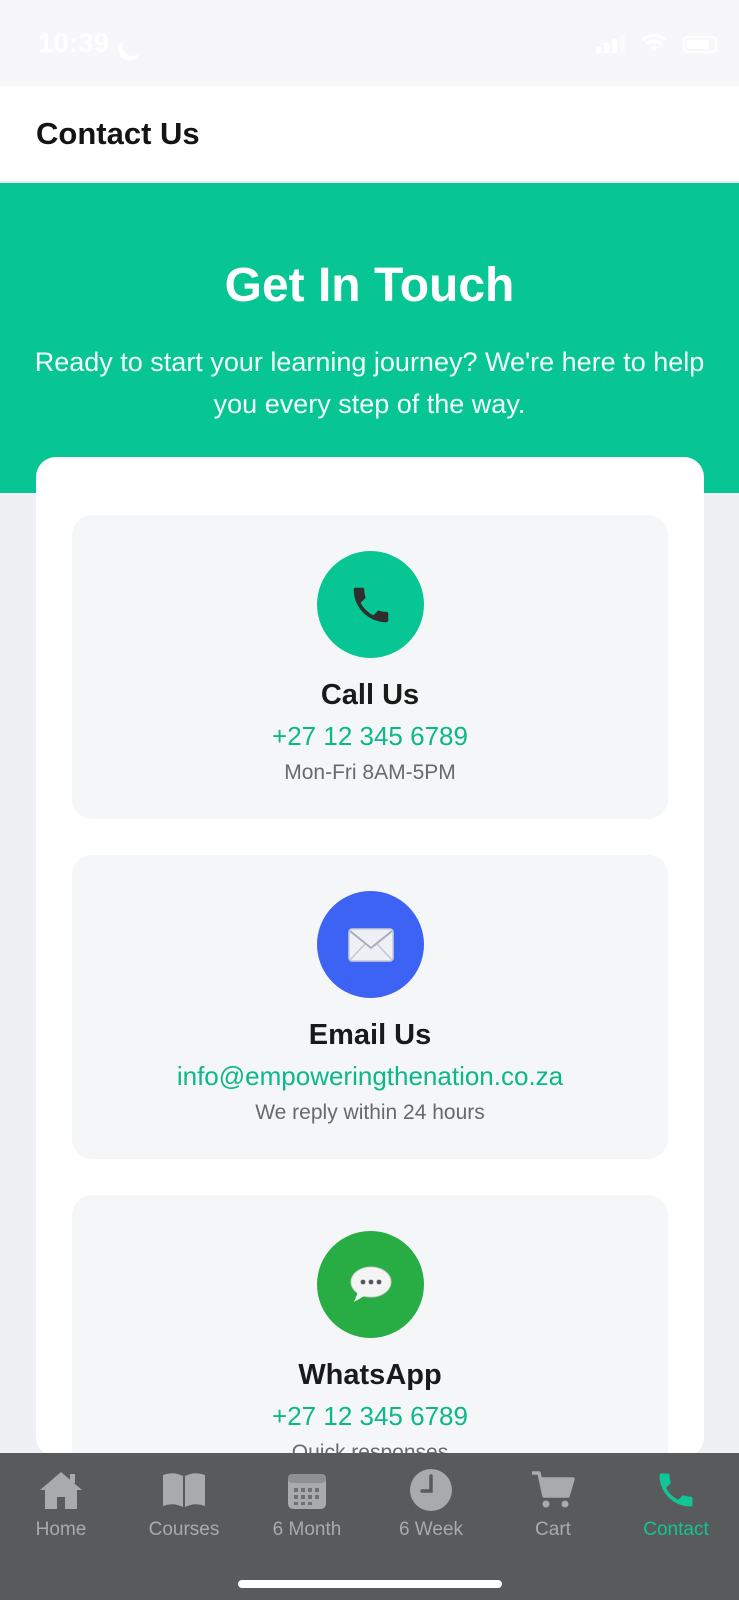 Image resolution: width=739 pixels, height=1600 pixels. I want to click on envelope-icon, so click(370, 944).